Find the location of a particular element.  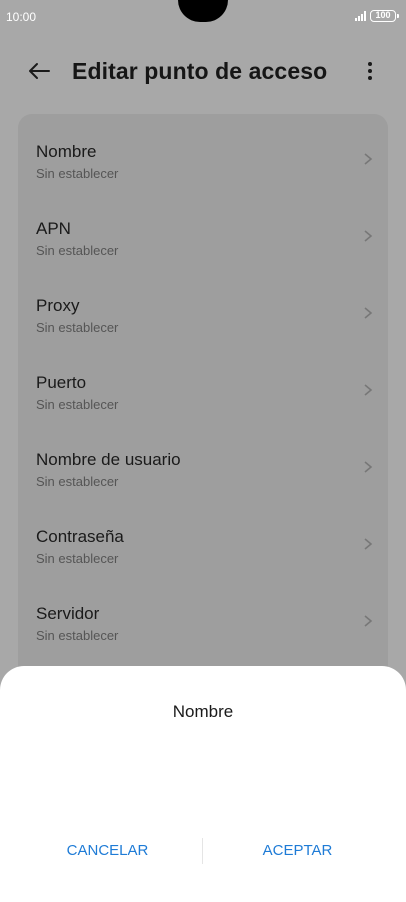

cancel-button: CANCELAR is located at coordinates (107, 851).